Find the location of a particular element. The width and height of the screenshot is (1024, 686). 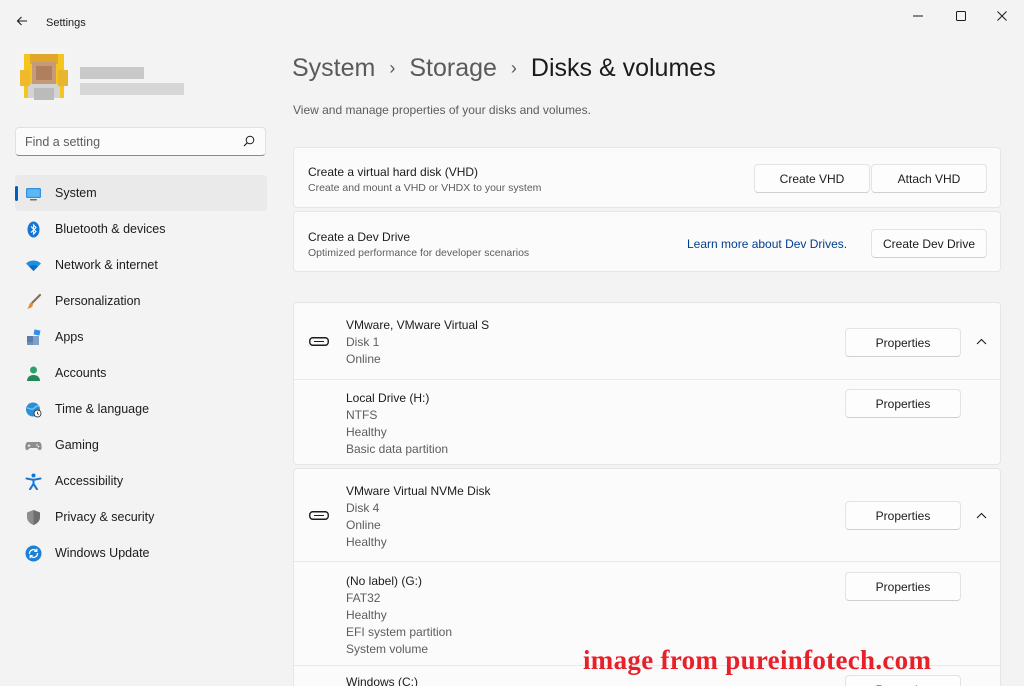

gamepad-icon is located at coordinates (33, 446).